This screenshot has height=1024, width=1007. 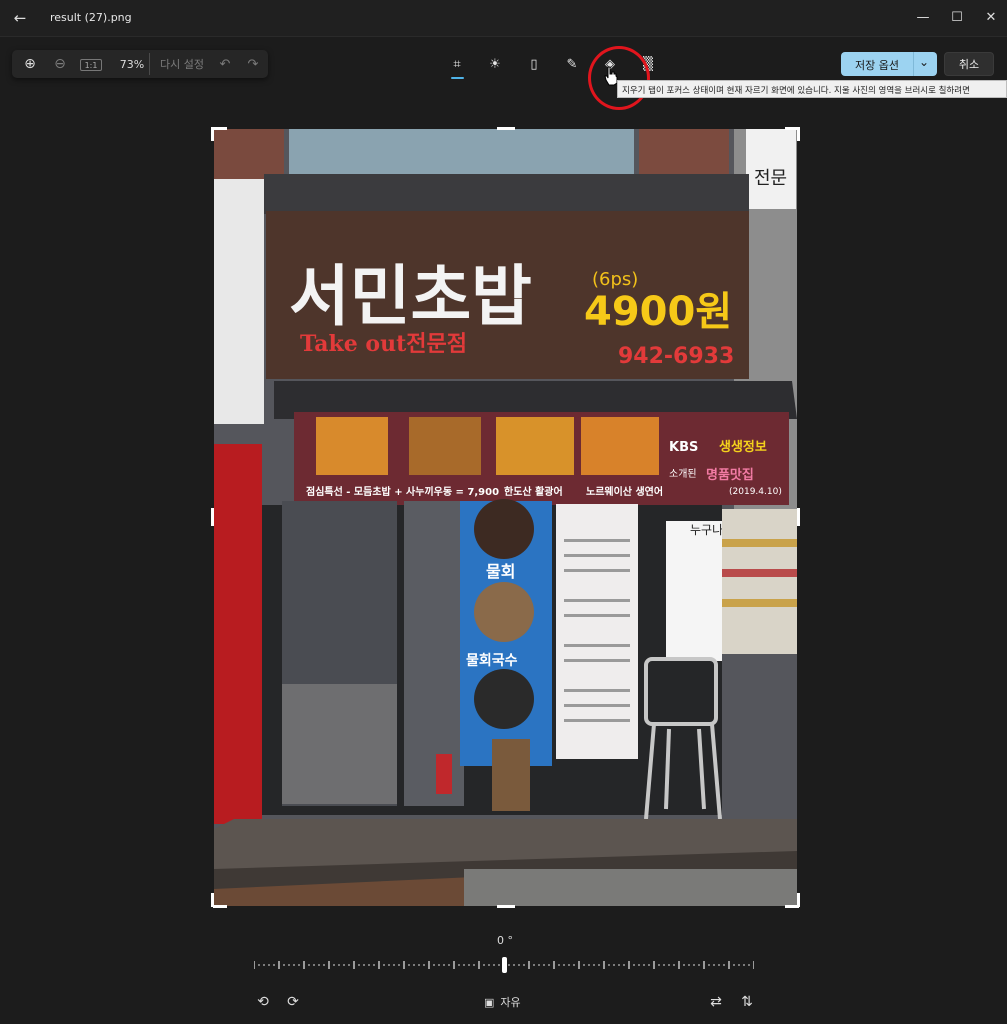 What do you see at coordinates (60, 64) in the screenshot?
I see `zoom-out-icon: ⊖` at bounding box center [60, 64].